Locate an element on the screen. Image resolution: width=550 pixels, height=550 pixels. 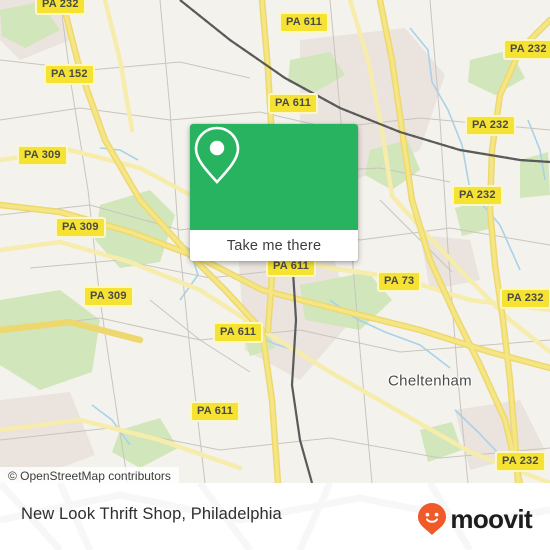
road-shield: PA 73 is located at coordinates (399, 281).